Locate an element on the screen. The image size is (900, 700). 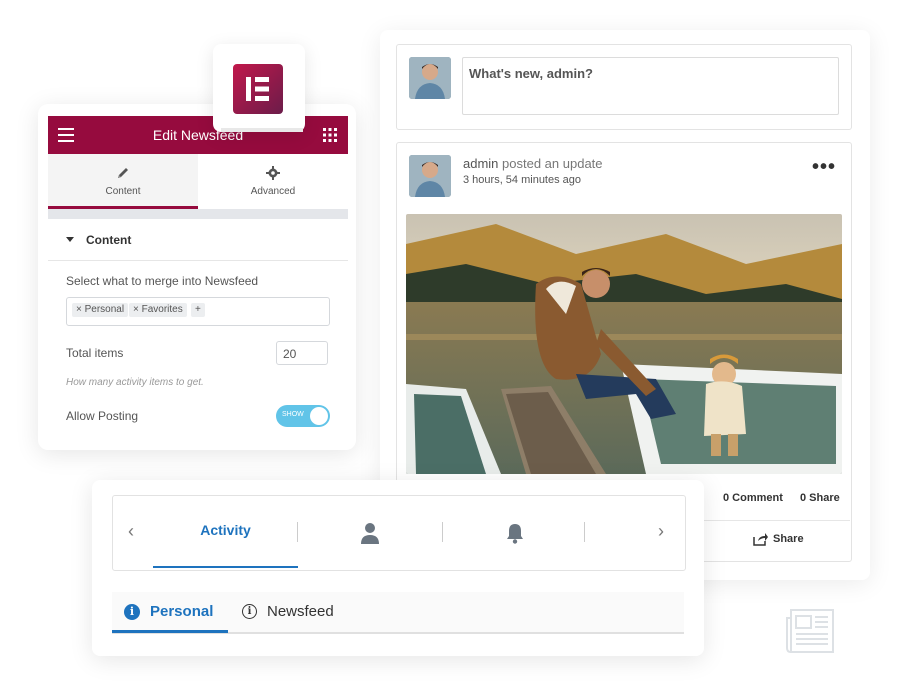
tab-activity: Activity is located at coordinates (225, 530).